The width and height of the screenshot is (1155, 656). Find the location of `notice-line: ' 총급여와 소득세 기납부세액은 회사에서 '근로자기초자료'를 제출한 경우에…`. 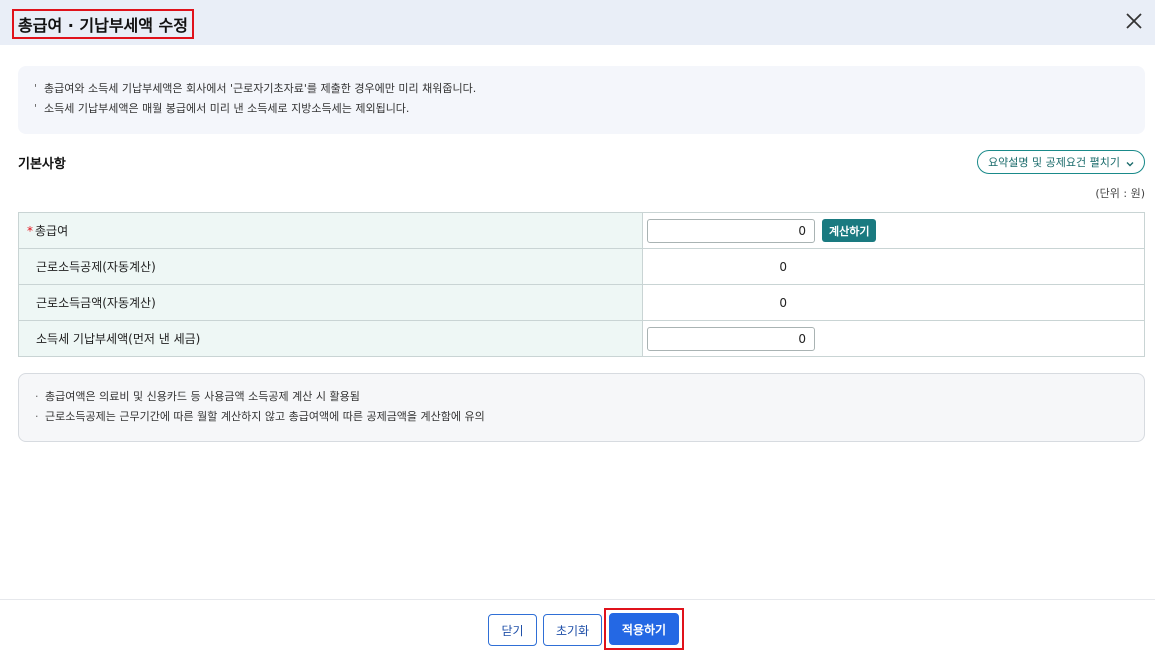

notice-line: ' 총급여와 소득세 기납부세액은 회사에서 '근로자기초자료'를 제출한 경우에… is located at coordinates (255, 88).